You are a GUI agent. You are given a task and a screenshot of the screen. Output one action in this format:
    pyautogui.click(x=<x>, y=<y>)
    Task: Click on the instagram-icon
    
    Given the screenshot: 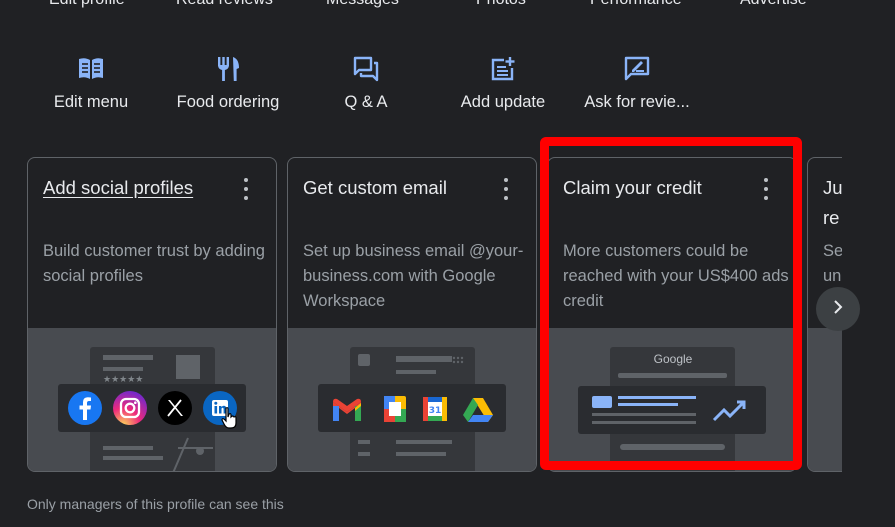 What is the action you would take?
    pyautogui.click(x=130, y=408)
    